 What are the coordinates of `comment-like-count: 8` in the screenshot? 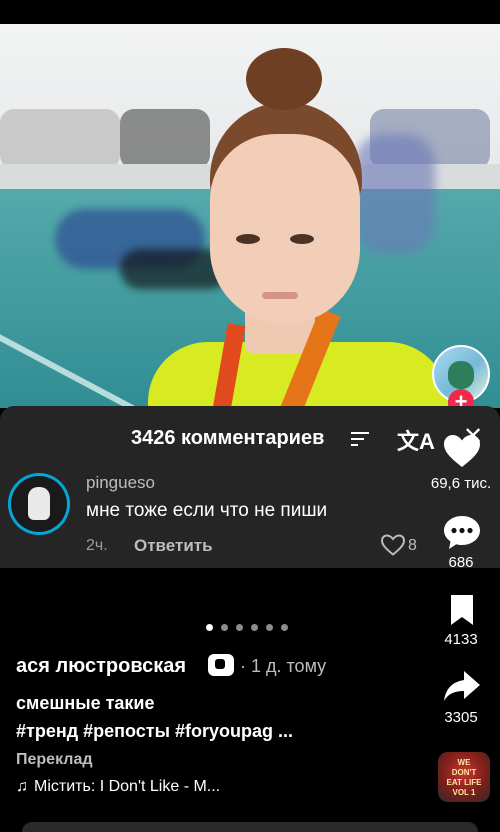 It's located at (412, 545).